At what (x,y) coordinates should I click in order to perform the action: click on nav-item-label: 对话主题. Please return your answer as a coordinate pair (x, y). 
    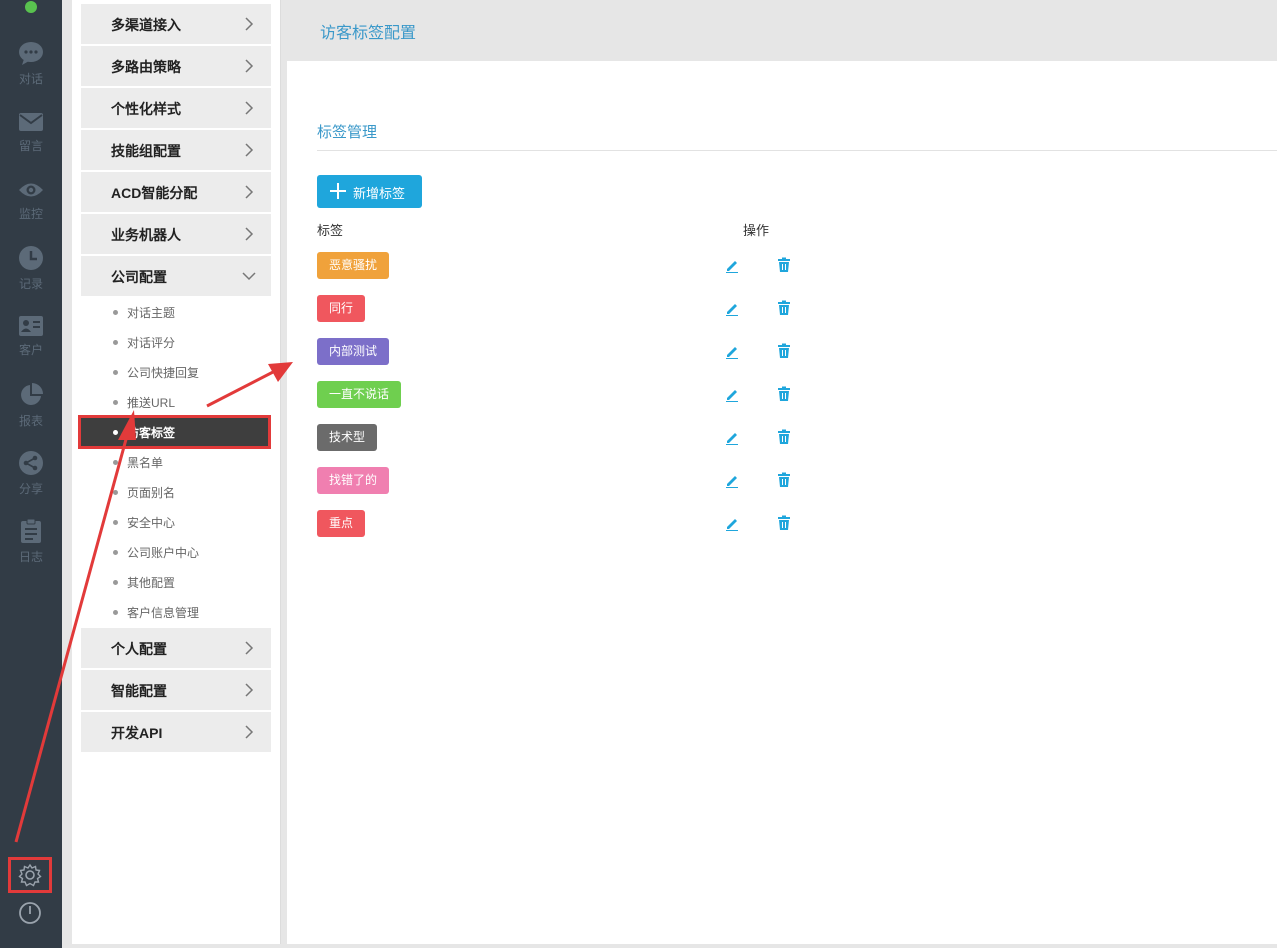
    Looking at the image, I should click on (151, 313).